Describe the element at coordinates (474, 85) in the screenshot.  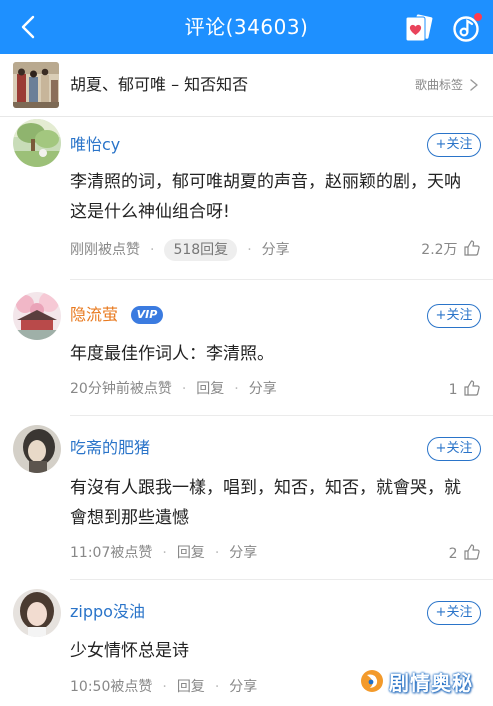
I see `chevron-right-icon` at that location.